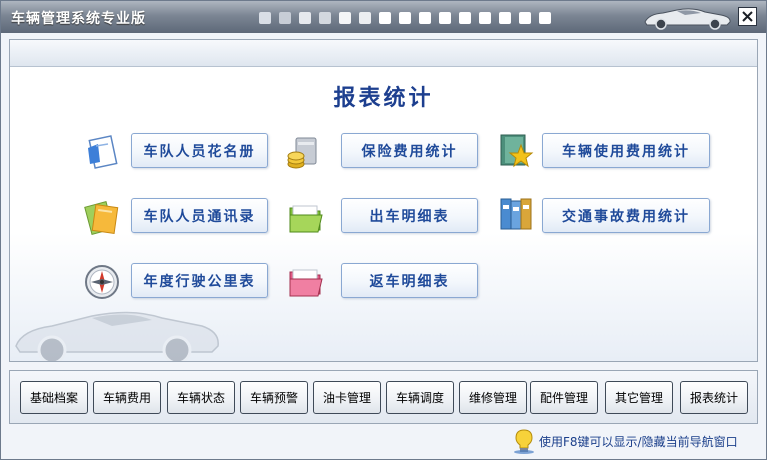  What do you see at coordinates (78, 19) in the screenshot?
I see `window-title: 车辆管理系统专业版` at bounding box center [78, 19].